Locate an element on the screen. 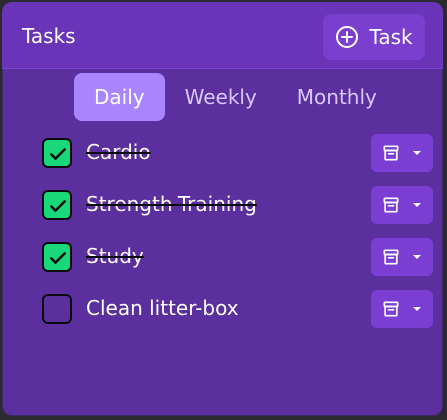 This screenshot has width=447, height=420. tab-weekly: Weekly is located at coordinates (221, 97).